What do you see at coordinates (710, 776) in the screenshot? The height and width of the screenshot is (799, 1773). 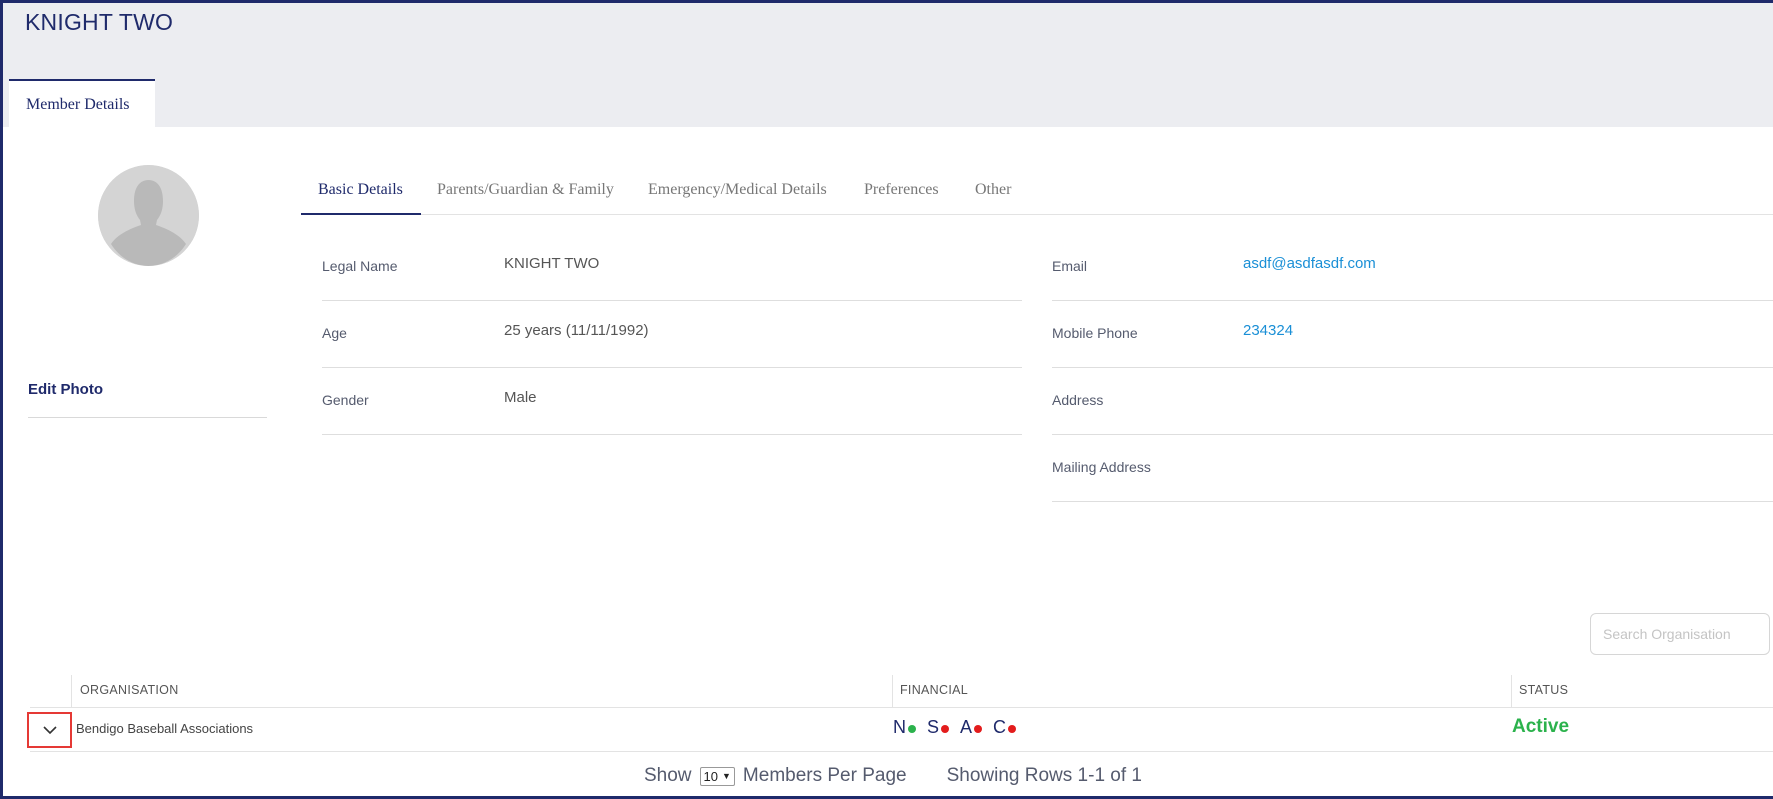 I see `per-page-value: 10` at bounding box center [710, 776].